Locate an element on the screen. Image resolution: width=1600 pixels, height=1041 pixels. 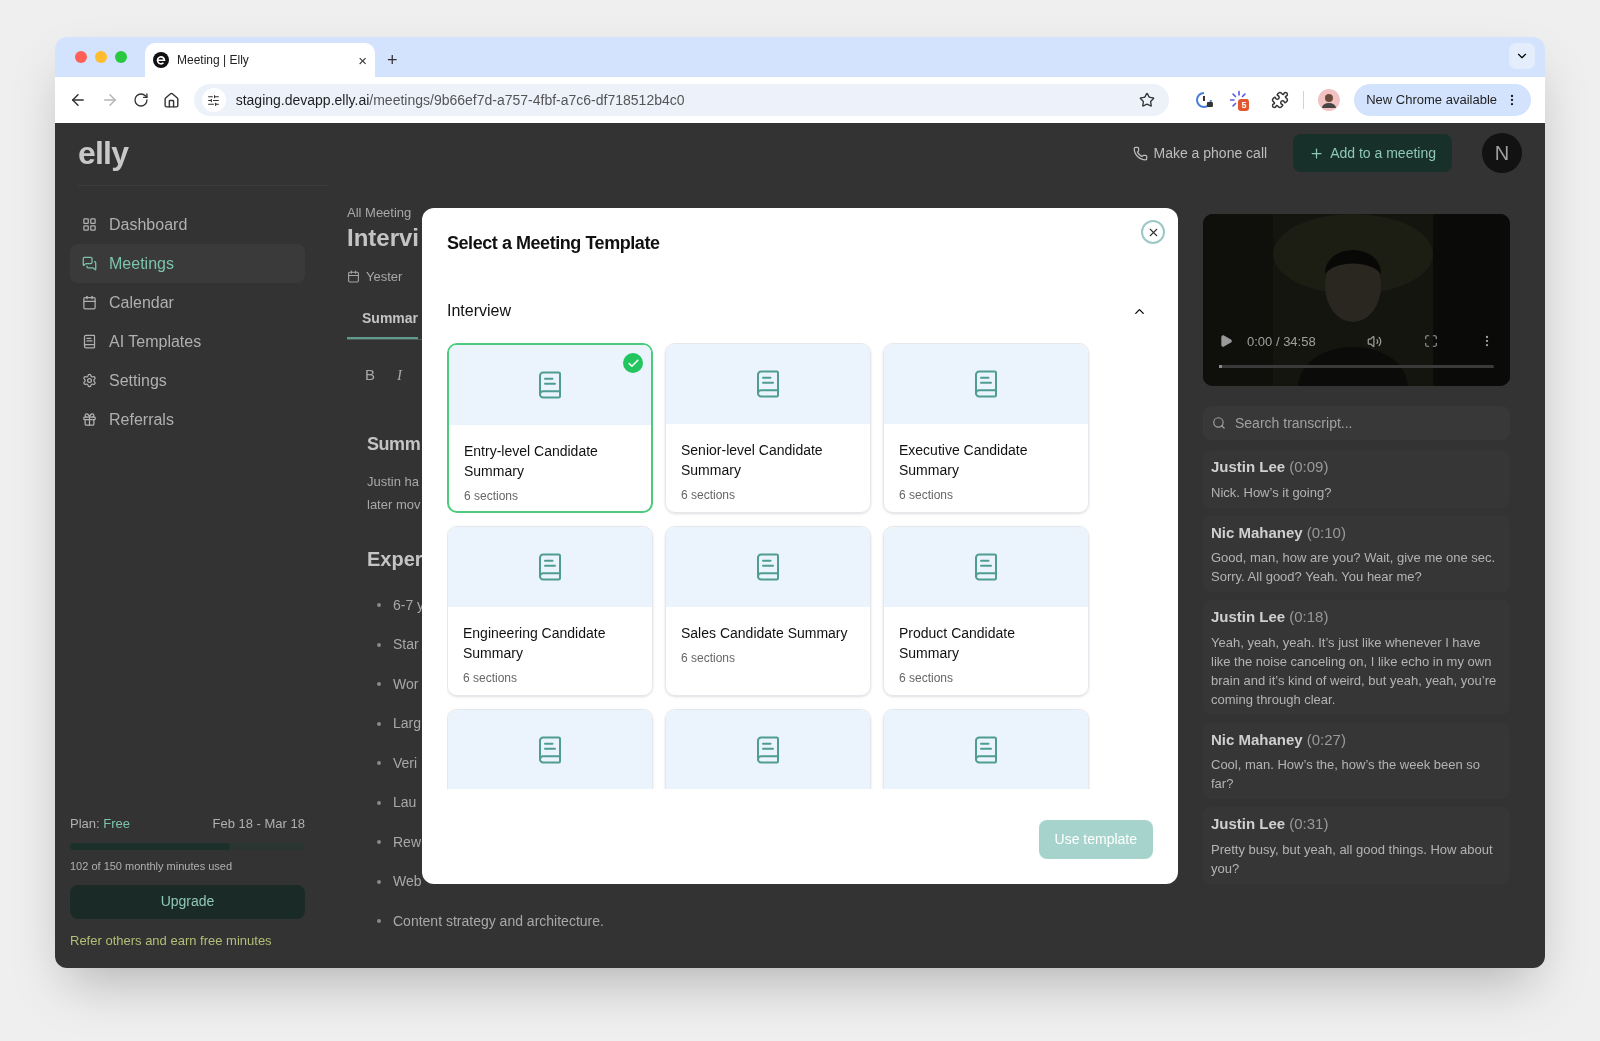
template-card: Senior-level Candidate Summary 6 sections is located at coordinates (768, 428).